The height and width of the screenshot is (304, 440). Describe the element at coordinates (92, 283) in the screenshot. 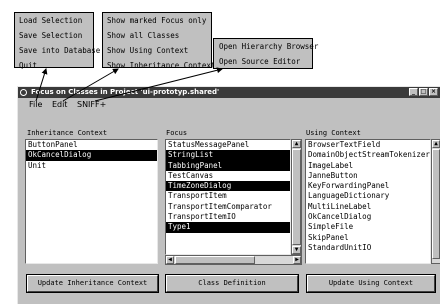

I see `update-inheritance-context-button: Update Inheritance Context` at that location.